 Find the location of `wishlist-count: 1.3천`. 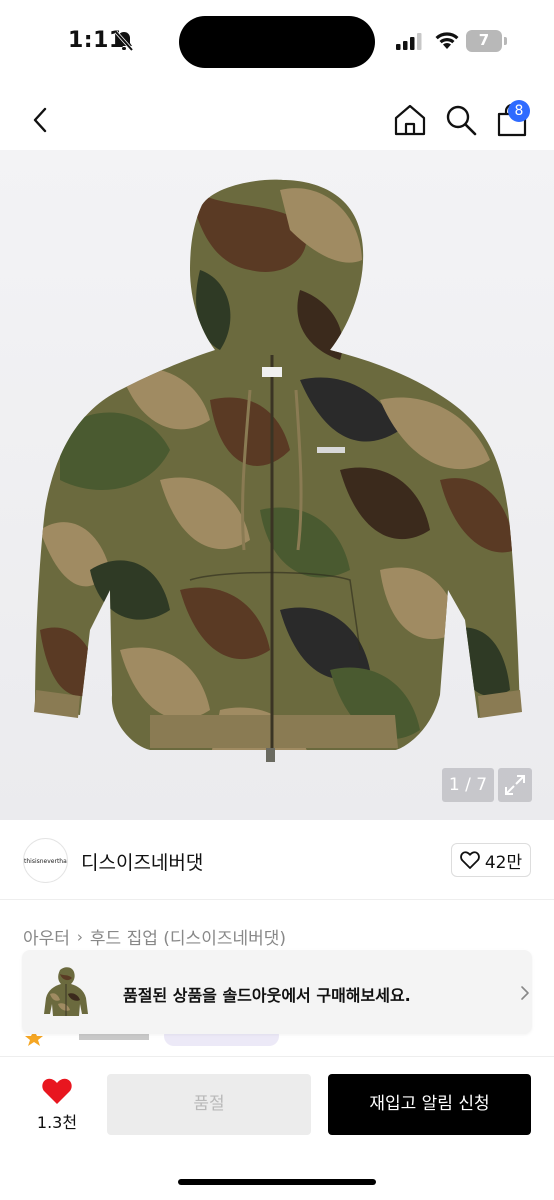

wishlist-count: 1.3천 is located at coordinates (57, 1122).